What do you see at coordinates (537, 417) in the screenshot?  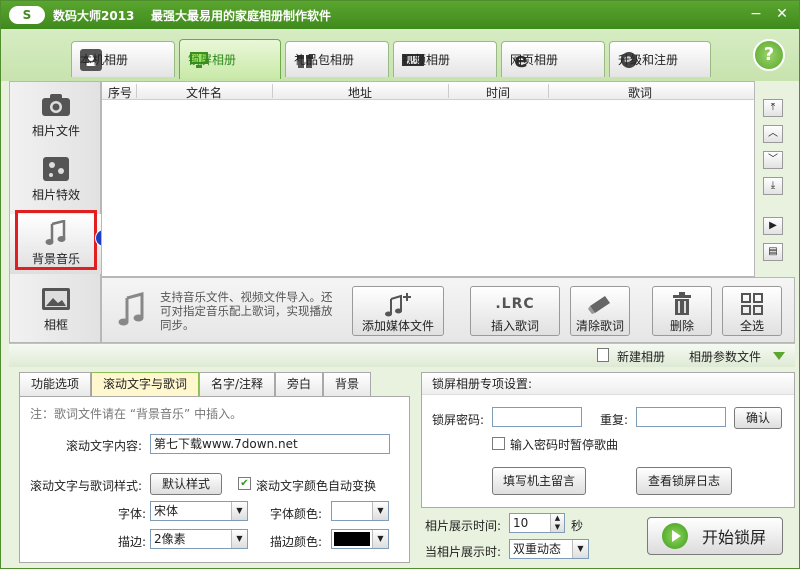 I see `password-input` at bounding box center [537, 417].